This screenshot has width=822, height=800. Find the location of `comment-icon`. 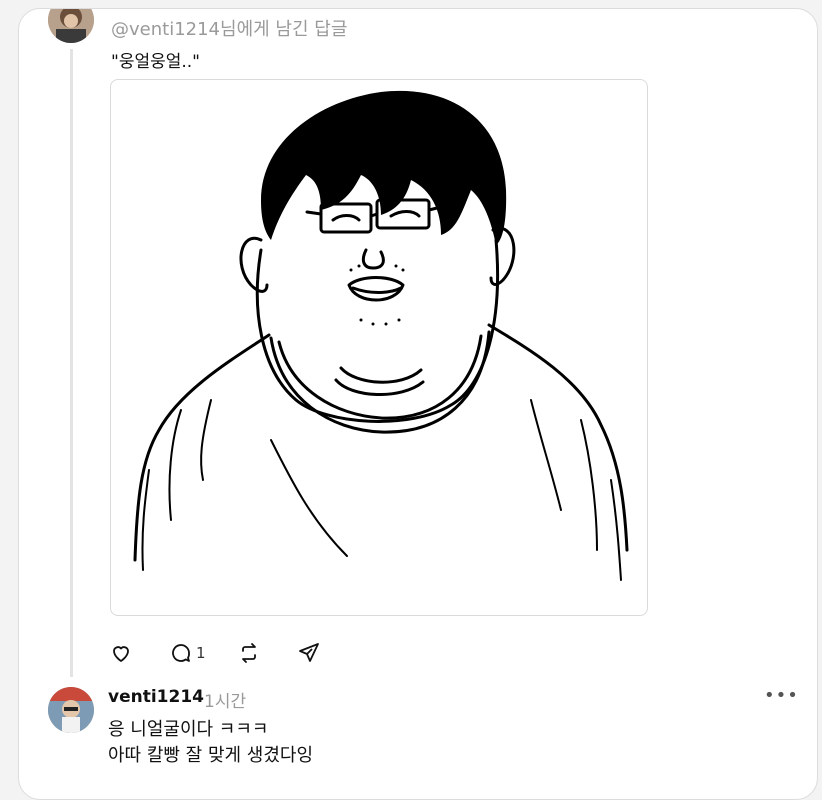

comment-icon is located at coordinates (181, 653).